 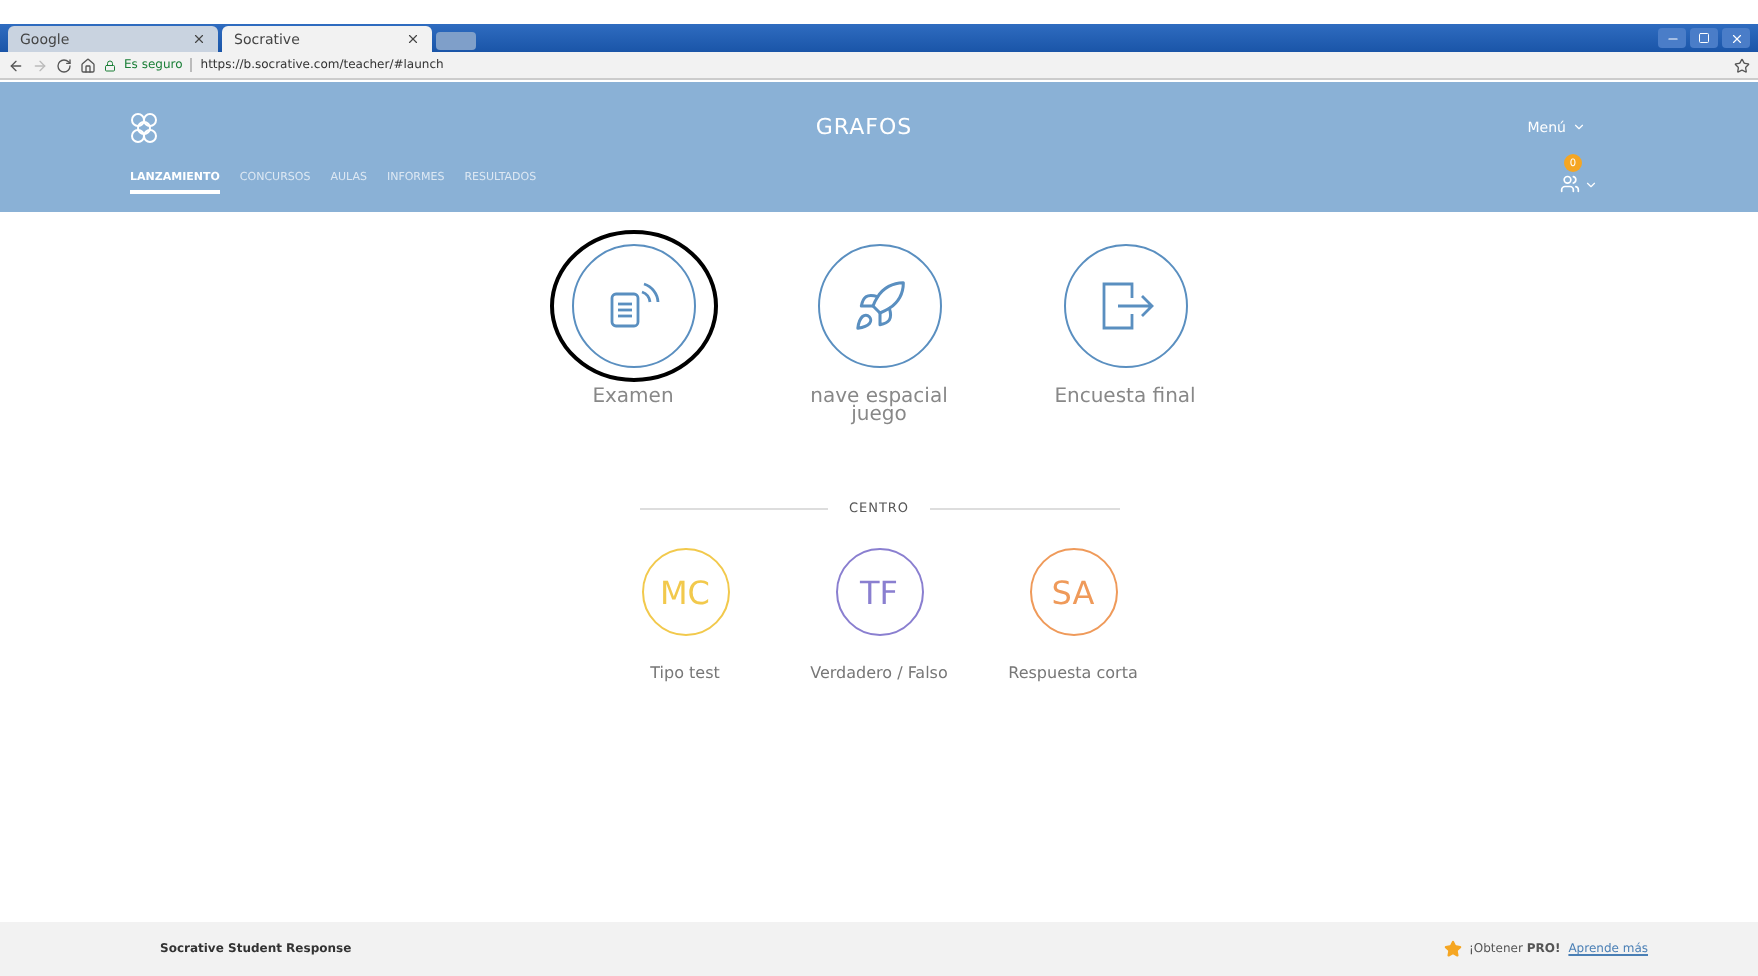 I want to click on document-signal-icon, so click(x=633, y=306).